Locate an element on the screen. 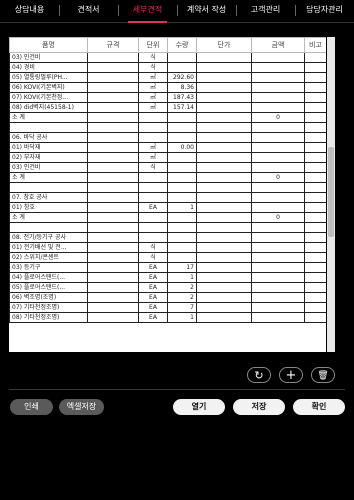 Image resolution: width=354 pixels, height=500 pixels. table-row: 03) 등기구 EA 17 is located at coordinates (167, 267).